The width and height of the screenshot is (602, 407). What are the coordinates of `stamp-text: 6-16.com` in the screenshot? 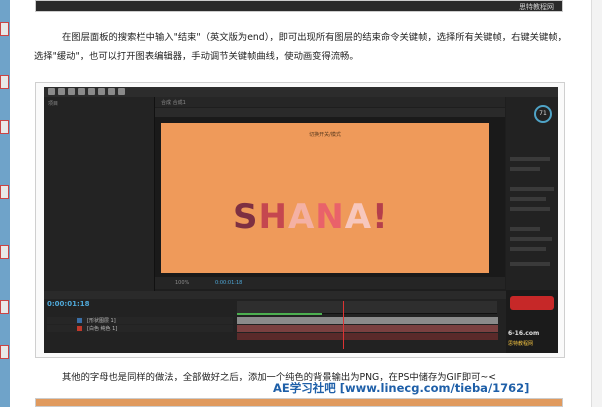 It's located at (524, 333).